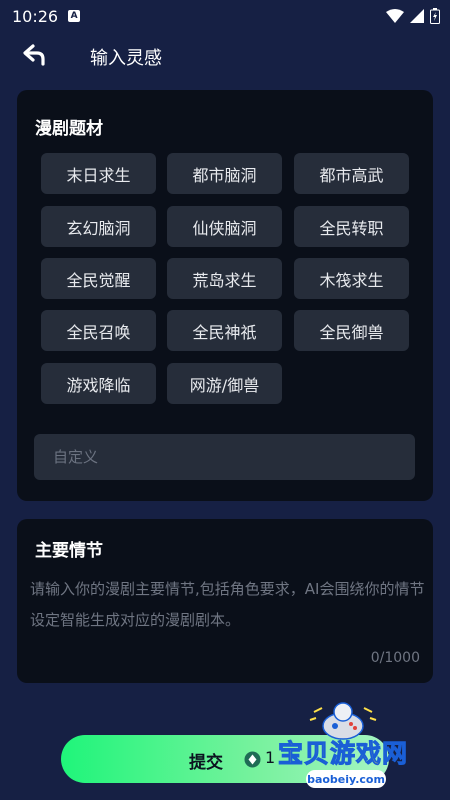 Image resolution: width=450 pixels, height=800 pixels. I want to click on genre-tag: 网游/御兽, so click(224, 383).